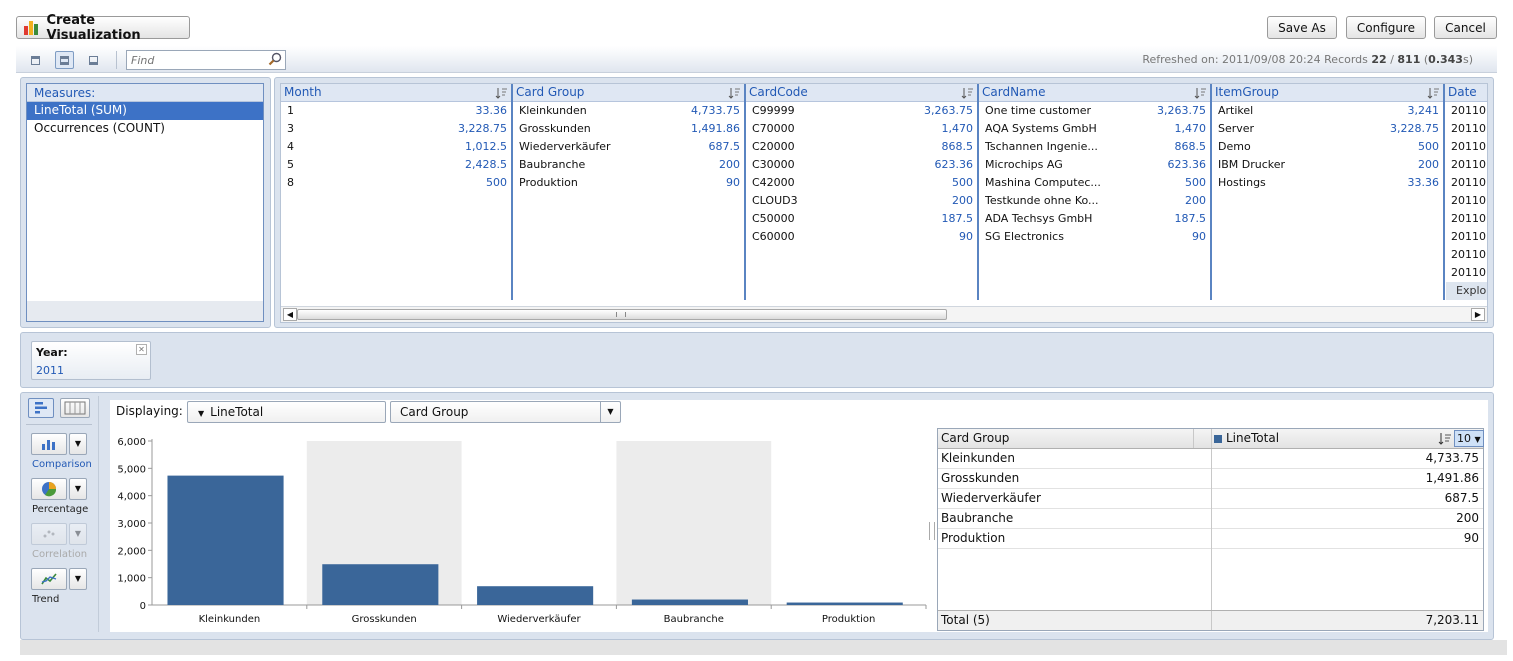  I want to click on grid-column-header: Card Group, so click(628, 93).